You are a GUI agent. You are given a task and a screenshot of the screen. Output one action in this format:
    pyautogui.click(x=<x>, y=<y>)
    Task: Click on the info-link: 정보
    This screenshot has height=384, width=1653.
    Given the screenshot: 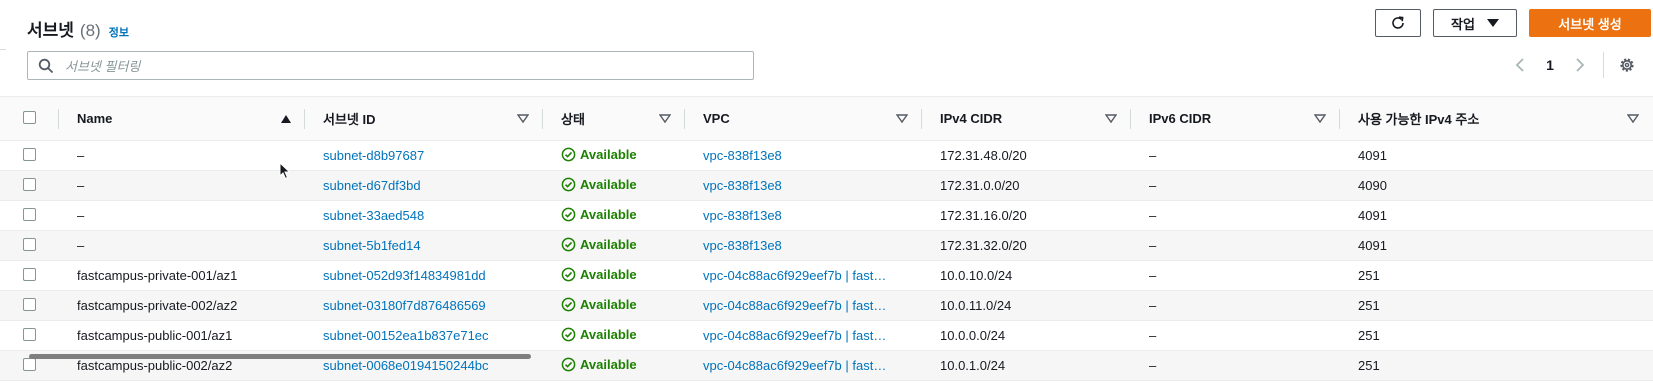 What is the action you would take?
    pyautogui.click(x=119, y=32)
    